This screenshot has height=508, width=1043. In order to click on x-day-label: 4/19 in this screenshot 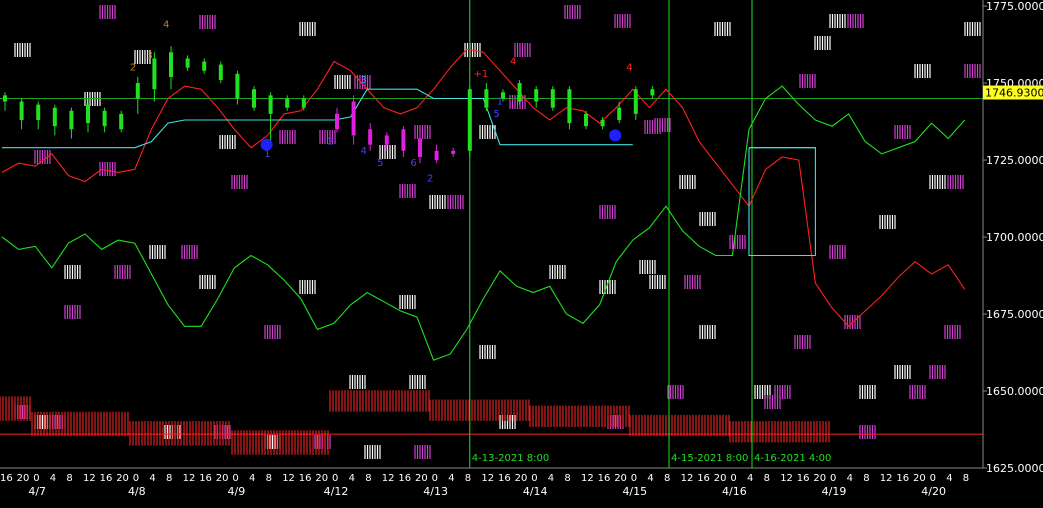, I will do `click(834, 491)`.